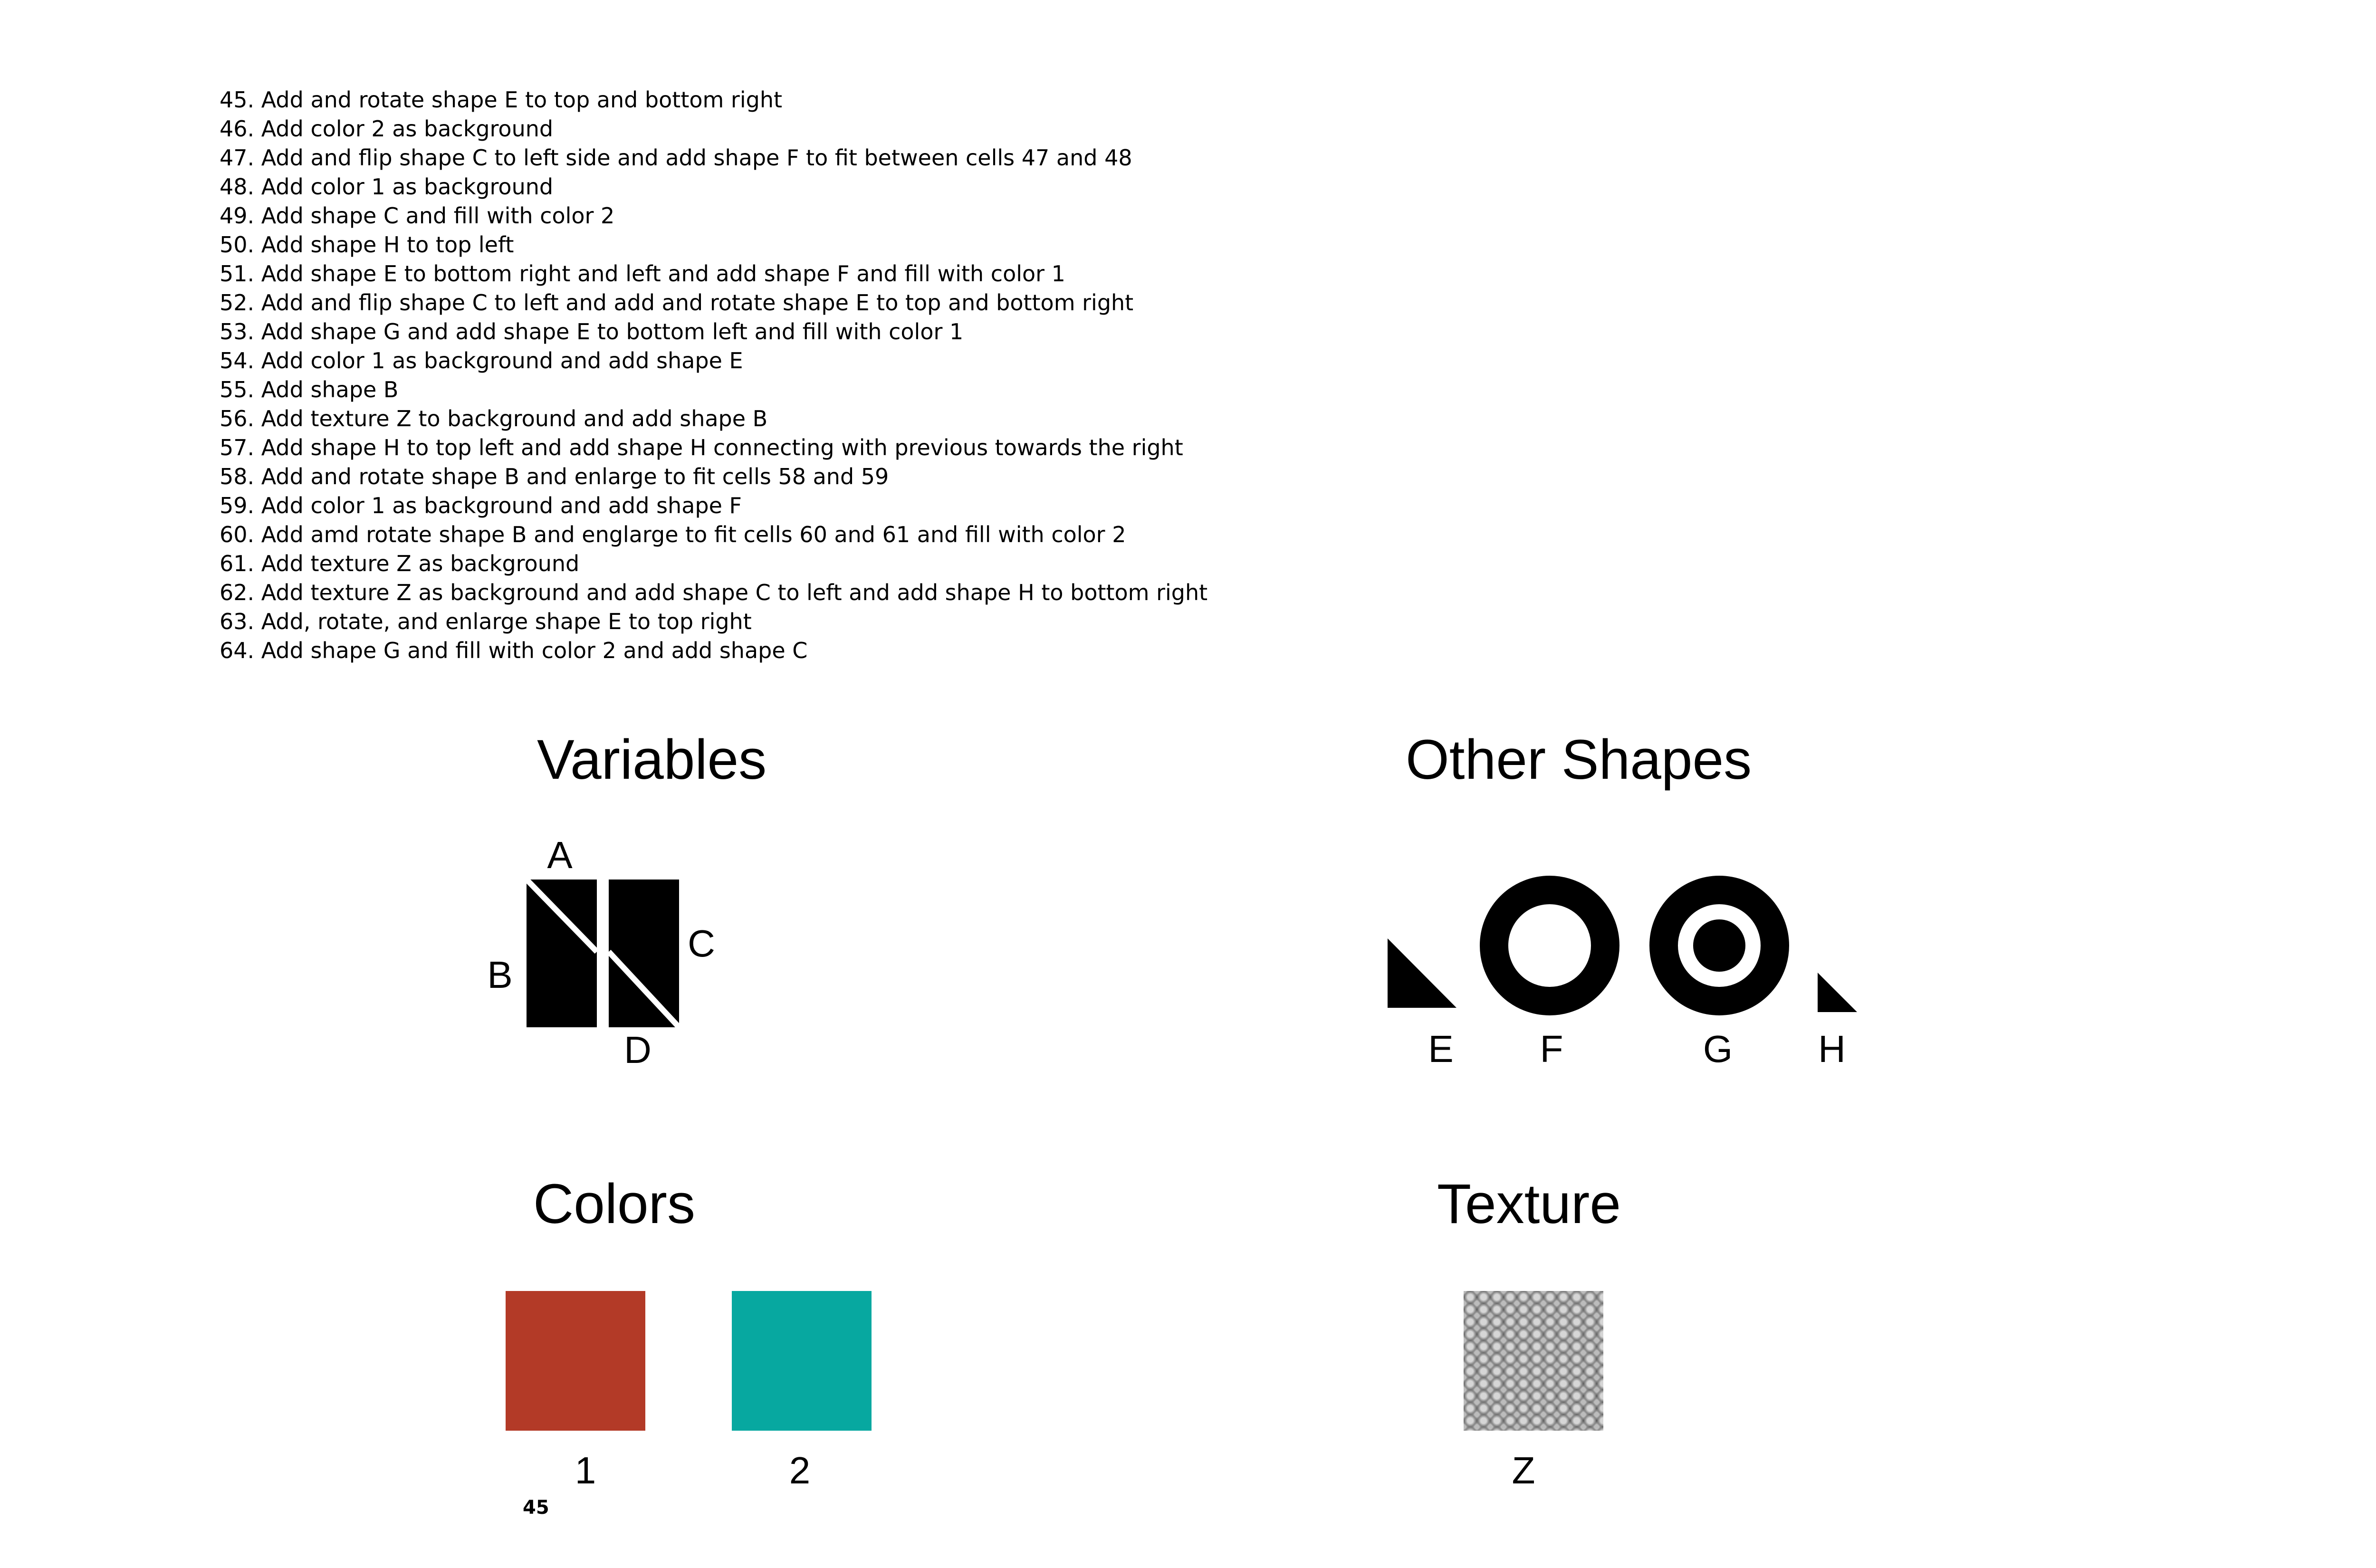  Describe the element at coordinates (1549, 946) in the screenshot. I see `shape-f-ring` at that location.